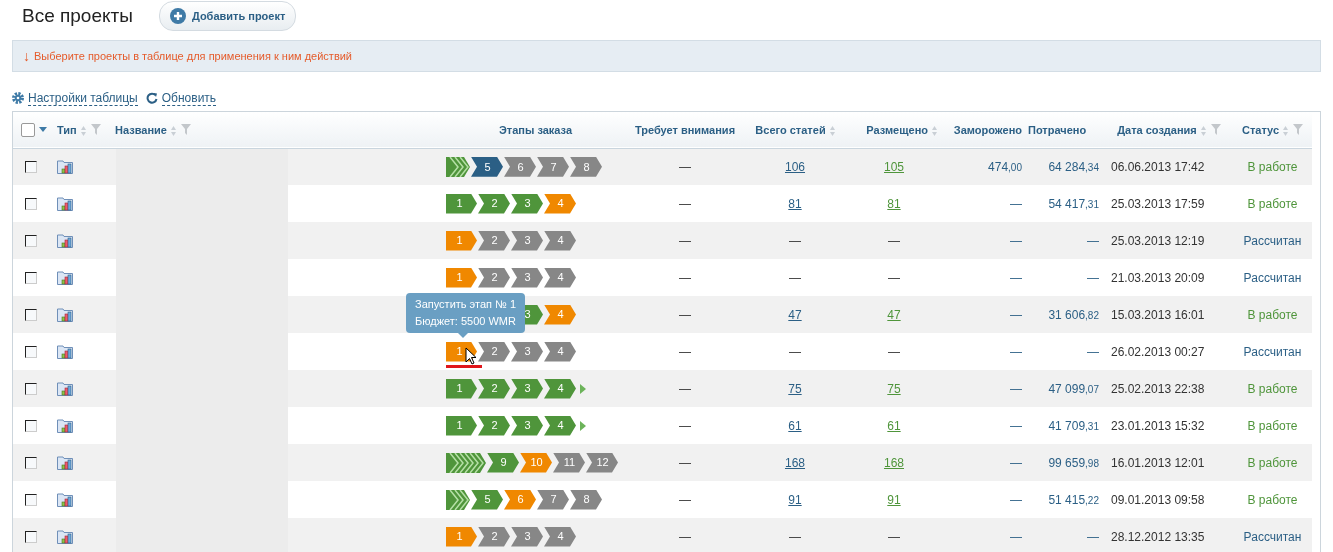 This screenshot has width=1333, height=552. What do you see at coordinates (1057, 129) in the screenshot?
I see `column-header: Потрачено` at bounding box center [1057, 129].